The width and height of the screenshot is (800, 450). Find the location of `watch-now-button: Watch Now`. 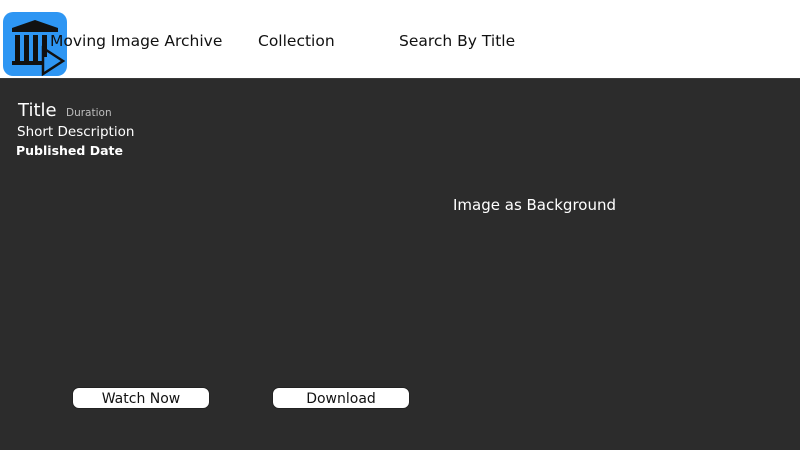

watch-now-button: Watch Now is located at coordinates (141, 398).